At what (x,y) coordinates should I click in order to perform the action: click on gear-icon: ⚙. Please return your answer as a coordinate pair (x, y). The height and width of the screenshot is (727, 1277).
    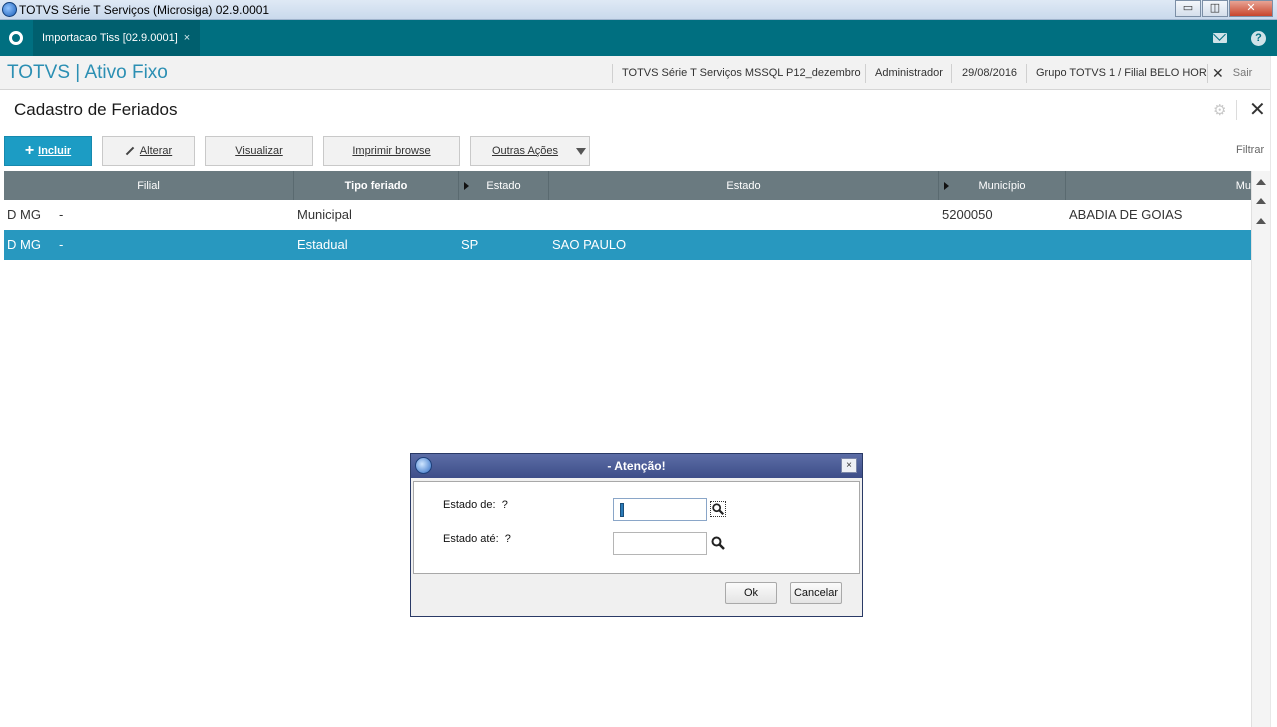
    Looking at the image, I should click on (1220, 110).